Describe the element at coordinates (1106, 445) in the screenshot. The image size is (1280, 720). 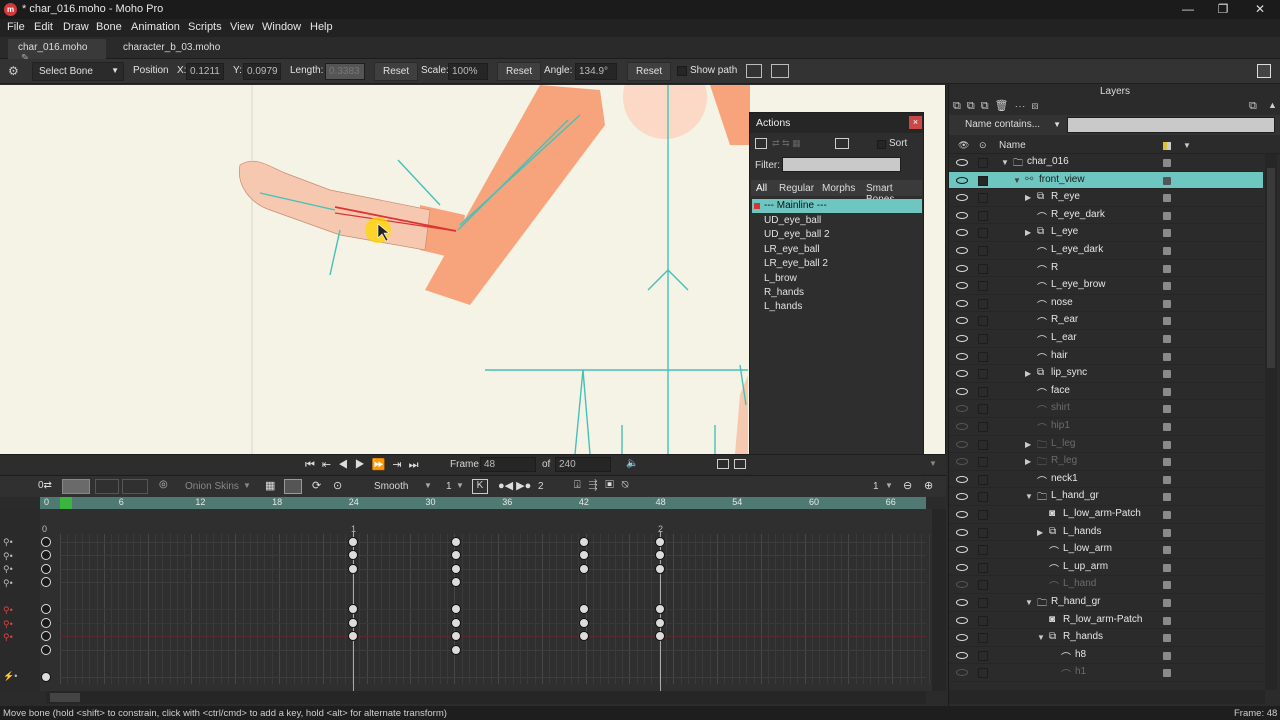
I see `layer-row: ▶ 🗀 L_leg` at that location.